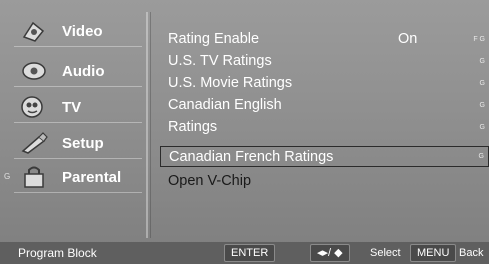 The width and height of the screenshot is (489, 264). I want to click on menu-row-ratings: Ratings G, so click(324, 127).